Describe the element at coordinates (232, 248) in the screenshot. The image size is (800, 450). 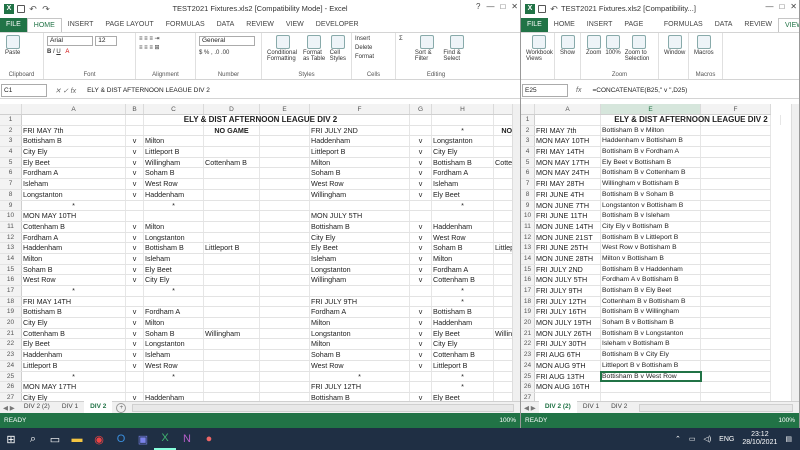
I see `cell: Littleport B` at that location.